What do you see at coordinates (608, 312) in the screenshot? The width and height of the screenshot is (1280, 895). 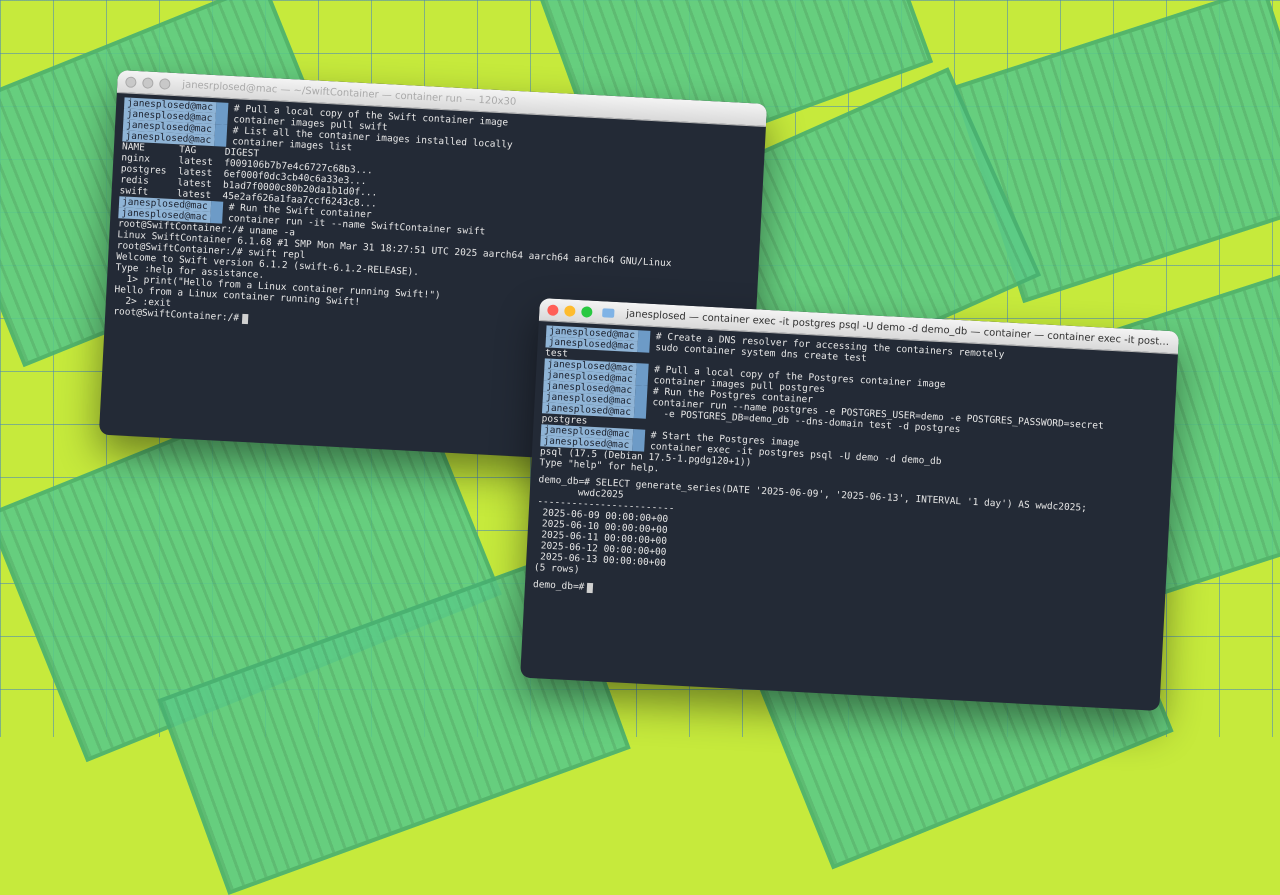 I see `folder-icon` at bounding box center [608, 312].